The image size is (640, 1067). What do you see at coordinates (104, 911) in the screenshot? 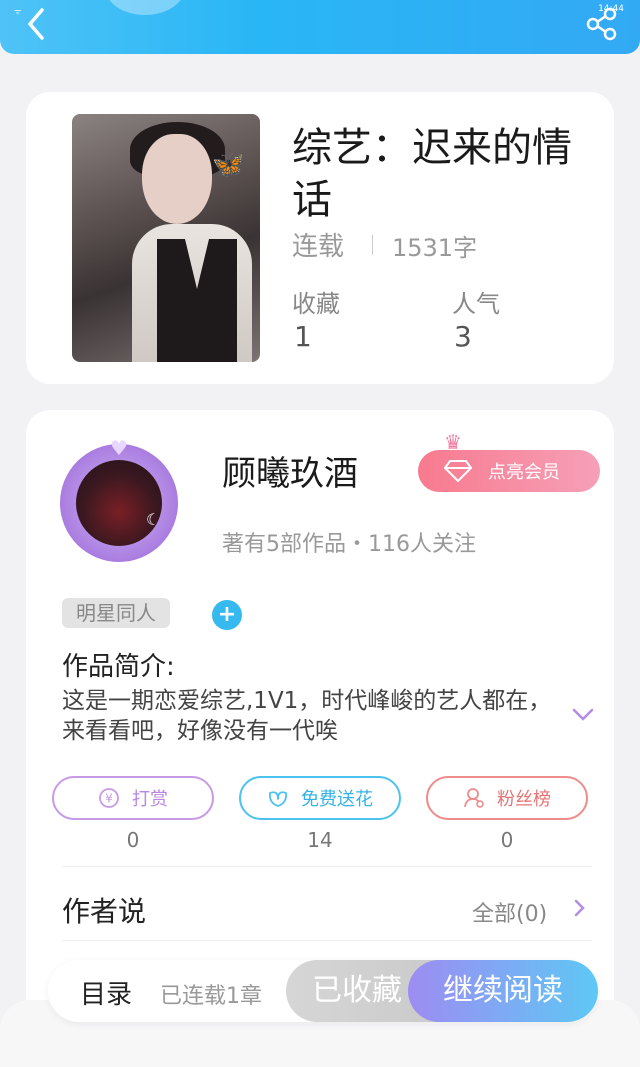
I see `author-says-label: 作者说` at bounding box center [104, 911].